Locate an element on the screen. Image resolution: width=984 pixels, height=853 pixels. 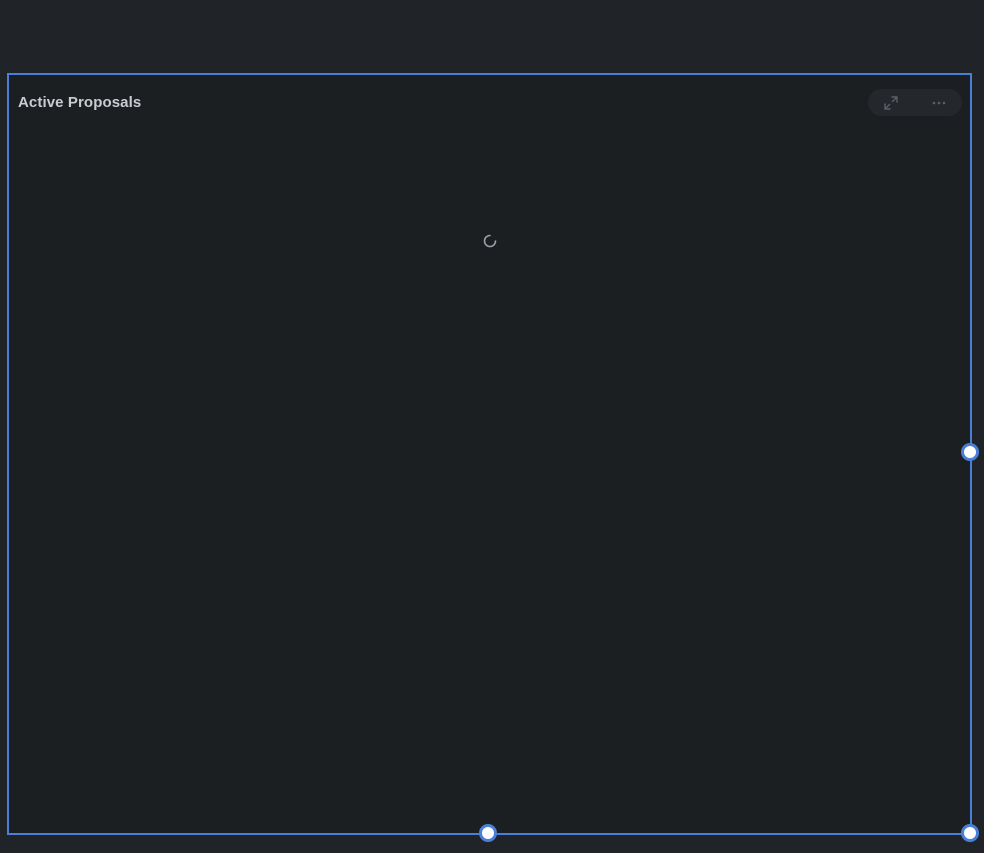
widget-title: Active Proposals is located at coordinates (80, 102).